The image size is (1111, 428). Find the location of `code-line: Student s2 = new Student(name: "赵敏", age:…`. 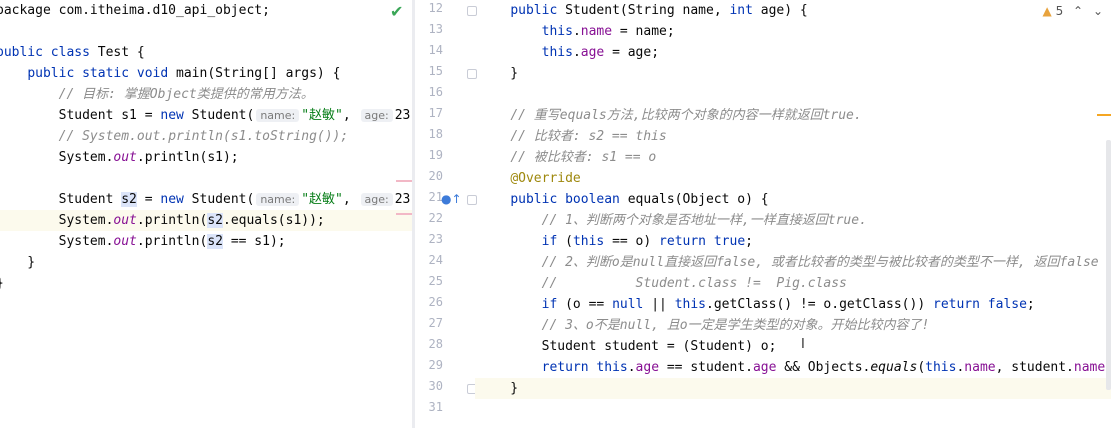

code-line: Student s2 = new Student(name: "赵敏", age:… is located at coordinates (206, 199).